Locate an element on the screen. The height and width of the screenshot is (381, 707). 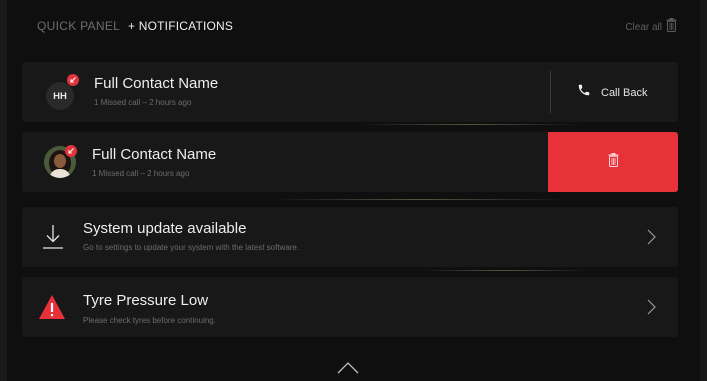
notification-title: Tyre Pressure Low is located at coordinates (146, 300).